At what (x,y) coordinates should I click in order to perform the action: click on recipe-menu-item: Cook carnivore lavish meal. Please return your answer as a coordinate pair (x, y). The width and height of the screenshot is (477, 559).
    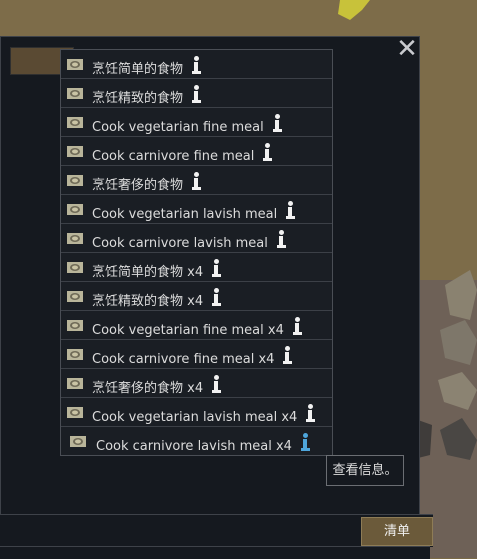
    Looking at the image, I should click on (196, 238).